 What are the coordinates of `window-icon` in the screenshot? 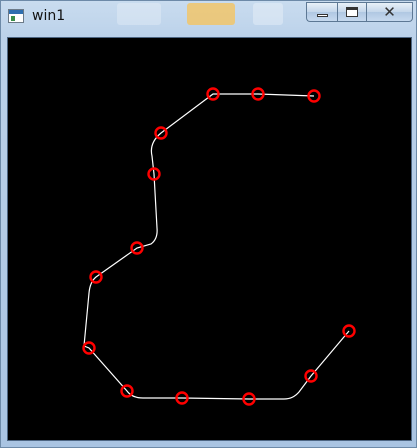 It's located at (16, 16).